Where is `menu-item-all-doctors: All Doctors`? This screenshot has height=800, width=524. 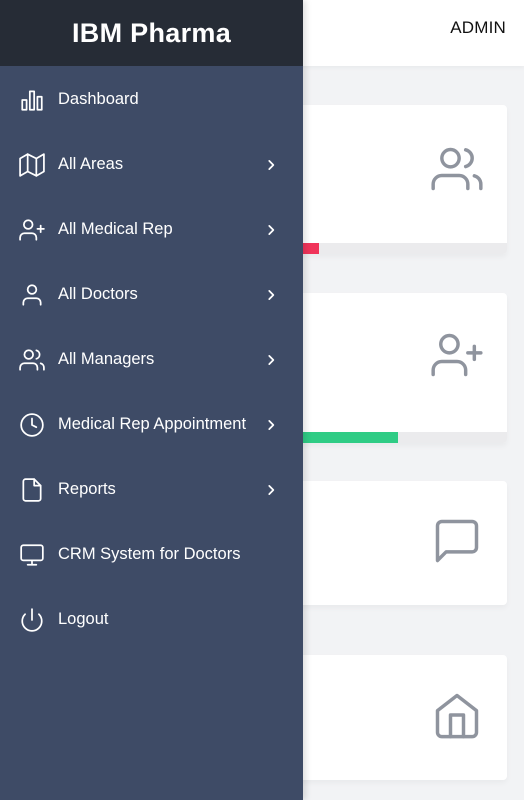 menu-item-all-doctors: All Doctors is located at coordinates (151, 294).